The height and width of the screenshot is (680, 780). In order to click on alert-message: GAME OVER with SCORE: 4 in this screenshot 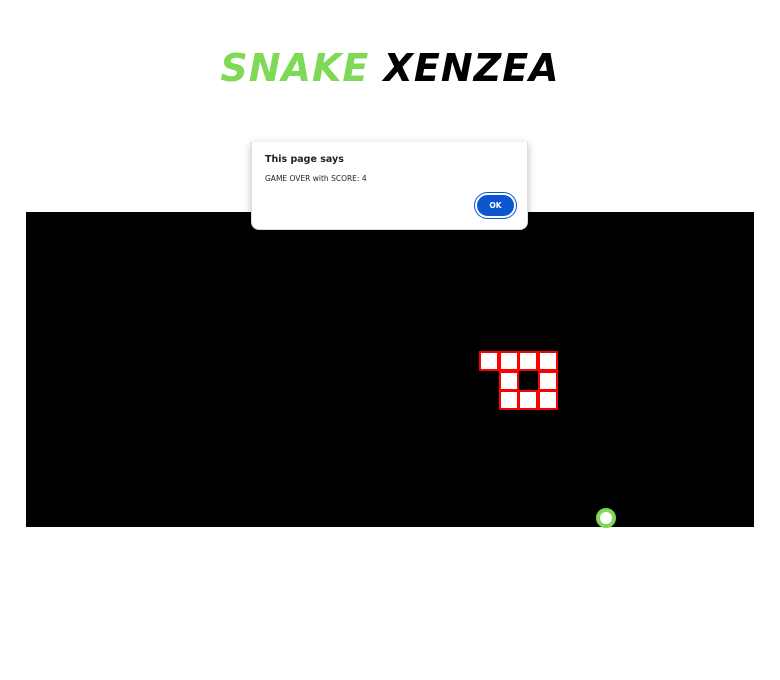, I will do `click(316, 178)`.